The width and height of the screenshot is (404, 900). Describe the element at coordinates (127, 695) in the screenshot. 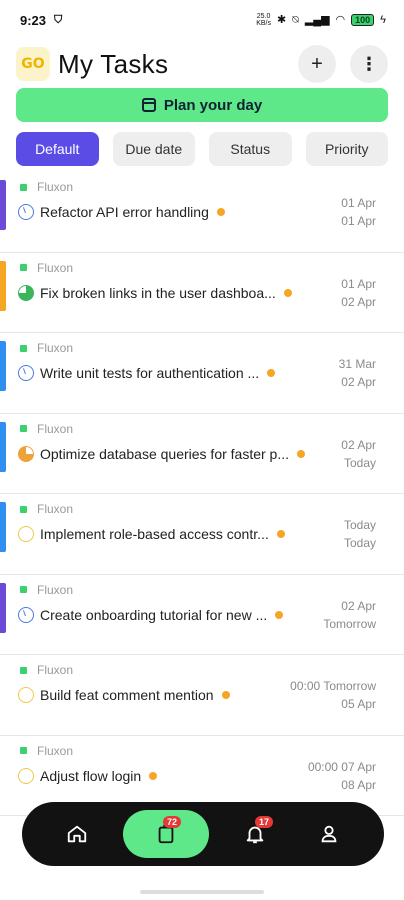

I see `task-name: Build feat comment mention` at that location.